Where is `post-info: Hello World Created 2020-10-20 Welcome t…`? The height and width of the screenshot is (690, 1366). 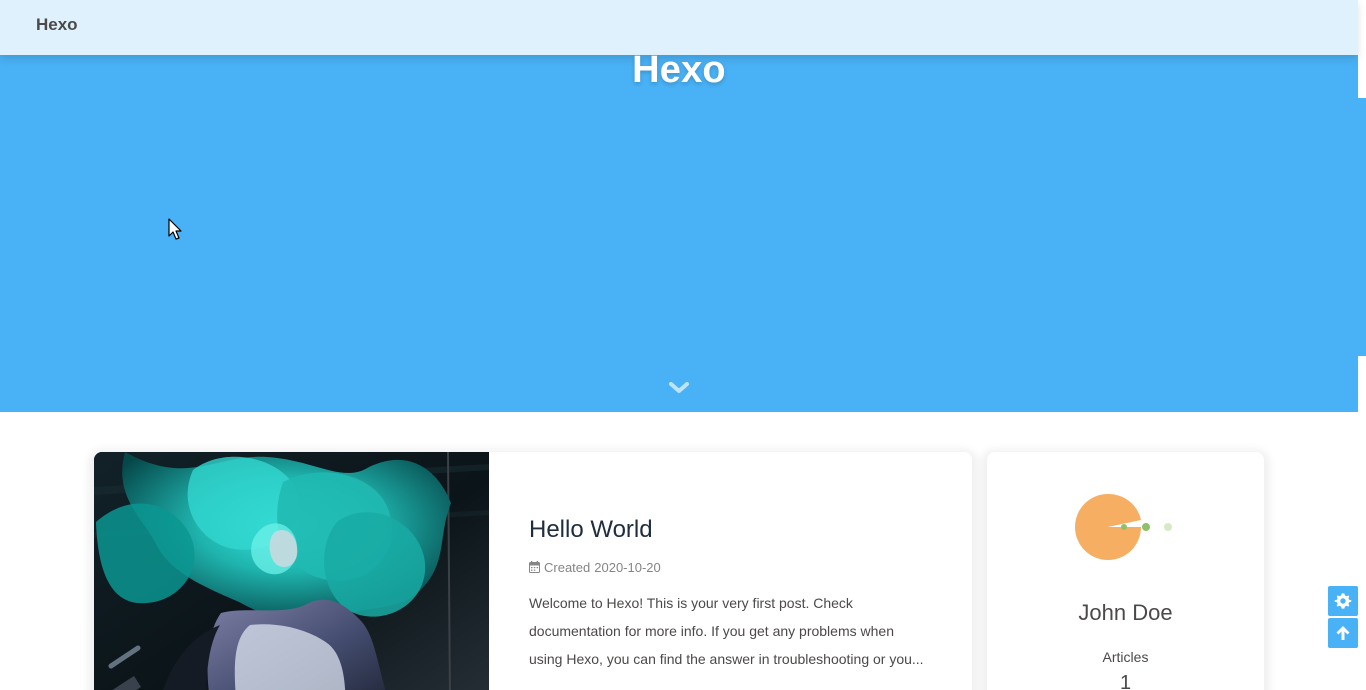 post-info: Hello World Created 2020-10-20 Welcome t… is located at coordinates (734, 571).